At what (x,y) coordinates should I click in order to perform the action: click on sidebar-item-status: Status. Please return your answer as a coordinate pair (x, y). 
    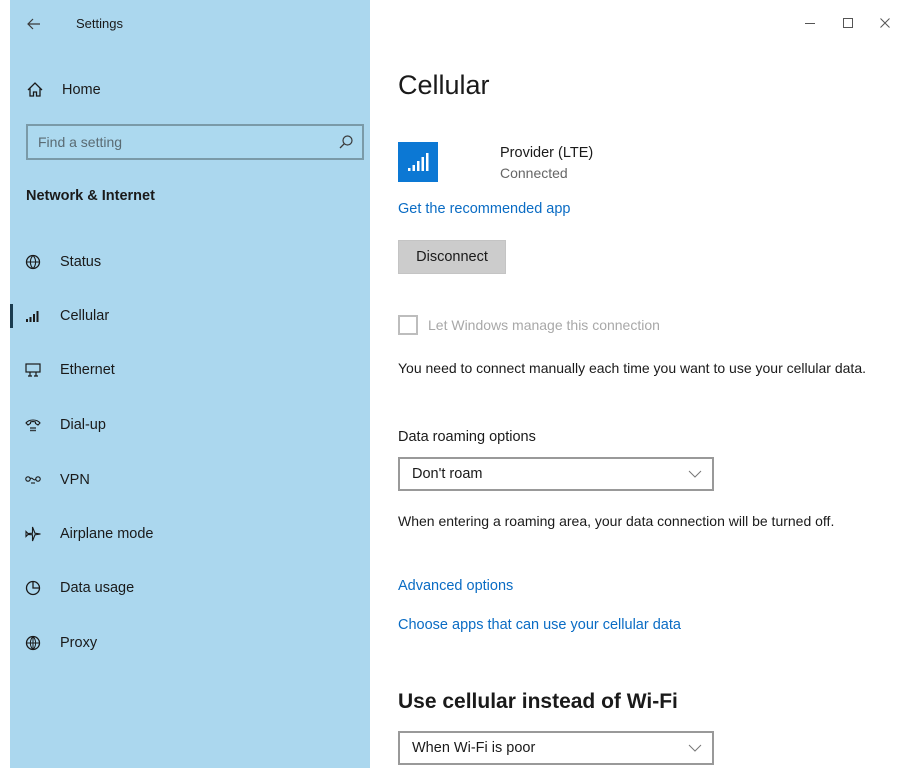
    Looking at the image, I should click on (190, 262).